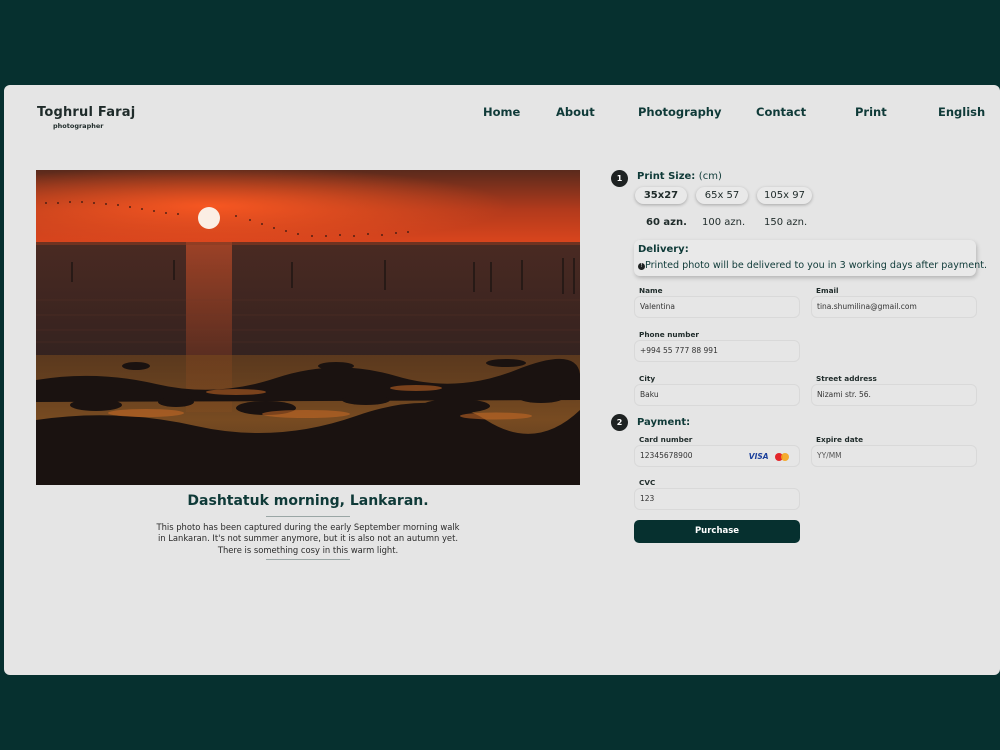 The width and height of the screenshot is (1000, 750). I want to click on card-number-value: 12345678900, so click(666, 455).